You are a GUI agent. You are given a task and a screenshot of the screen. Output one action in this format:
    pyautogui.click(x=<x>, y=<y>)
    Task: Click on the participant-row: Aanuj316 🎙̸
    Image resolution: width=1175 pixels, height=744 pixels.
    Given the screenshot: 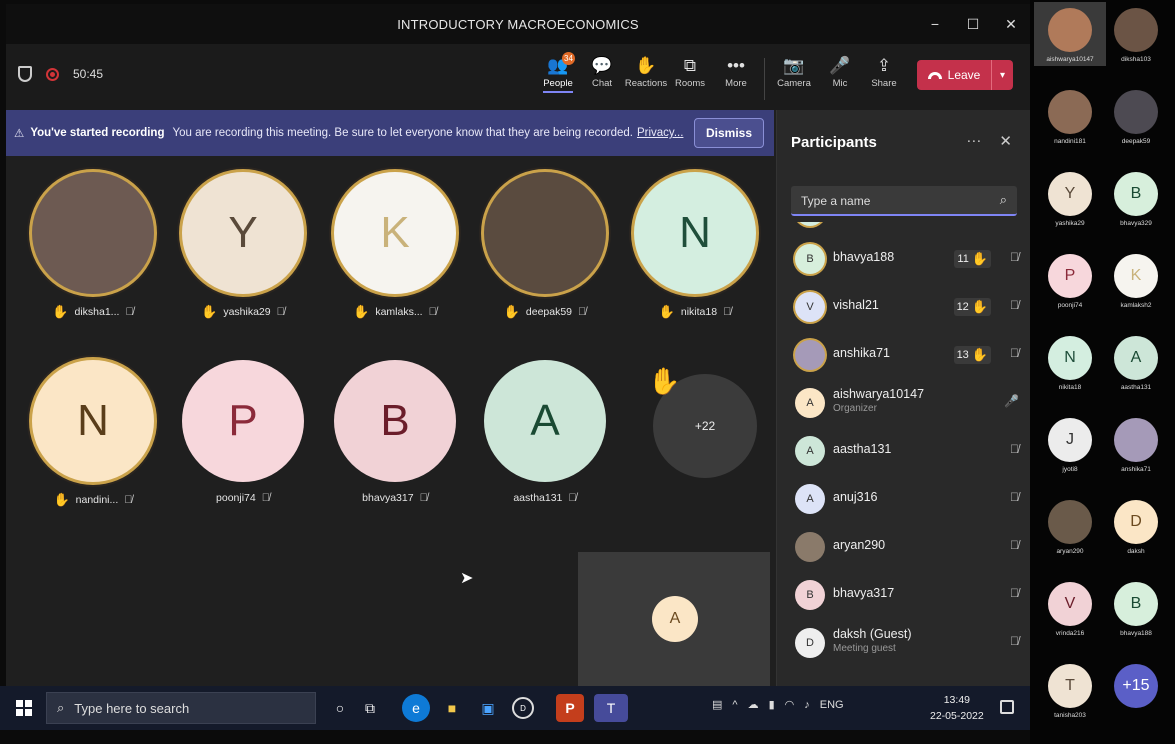 What is the action you would take?
    pyautogui.click(x=903, y=499)
    